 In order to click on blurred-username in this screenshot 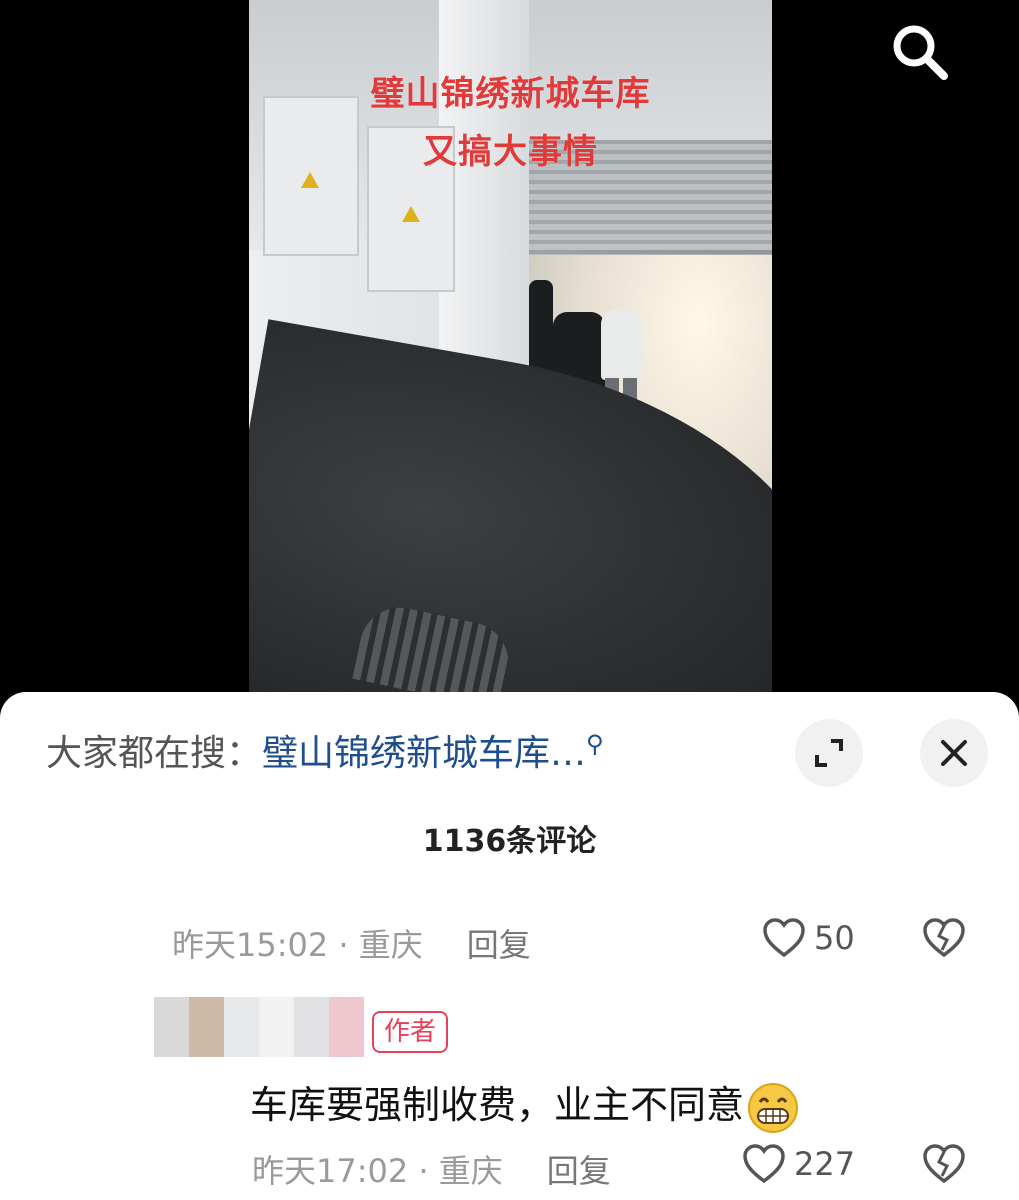, I will do `click(259, 1027)`.